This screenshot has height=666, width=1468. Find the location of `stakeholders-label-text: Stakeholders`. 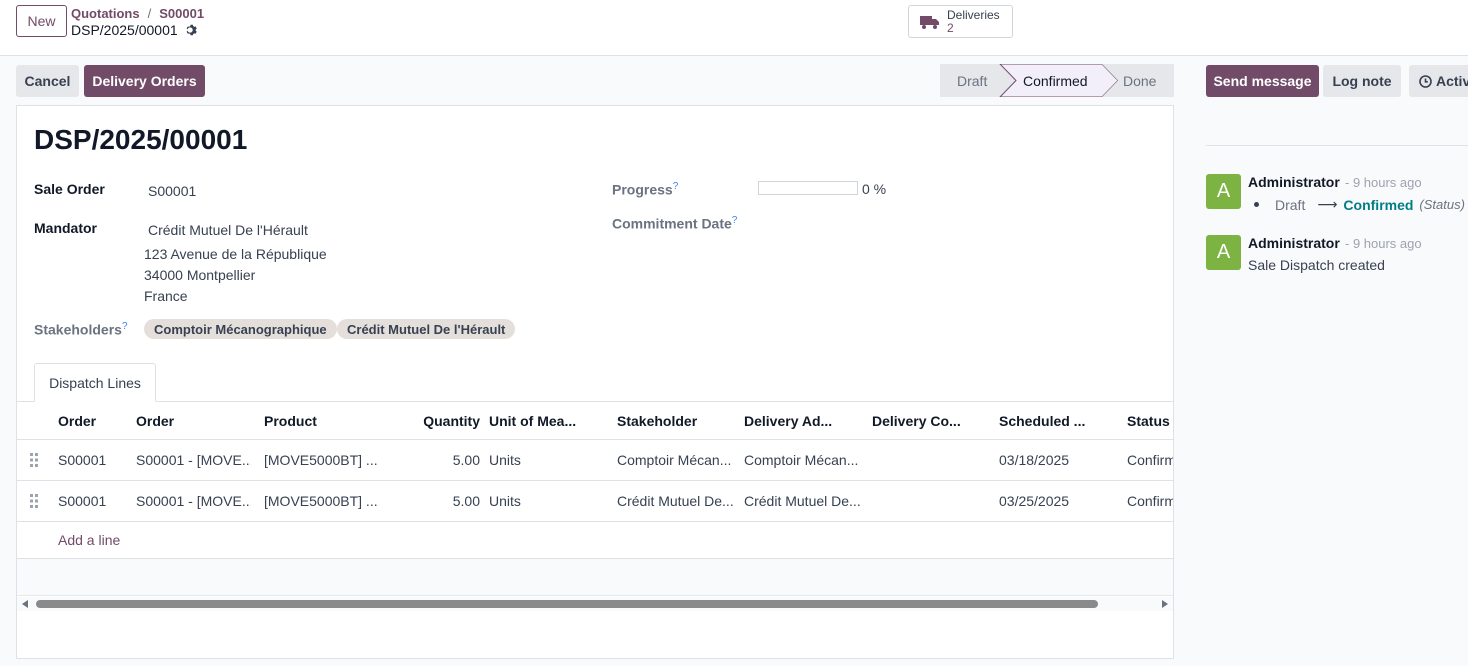

stakeholders-label-text: Stakeholders is located at coordinates (78, 329).